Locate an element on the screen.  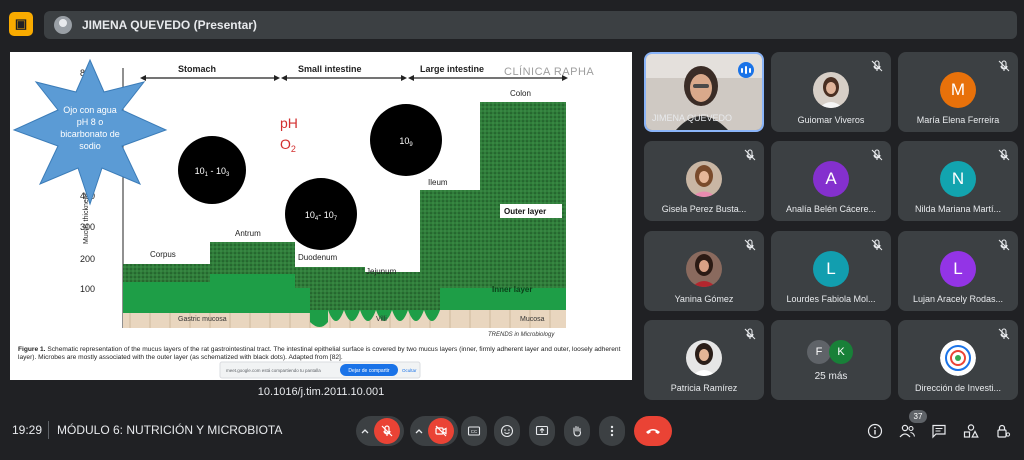
outer-layer-label: Outer layer is located at coordinates (525, 211).